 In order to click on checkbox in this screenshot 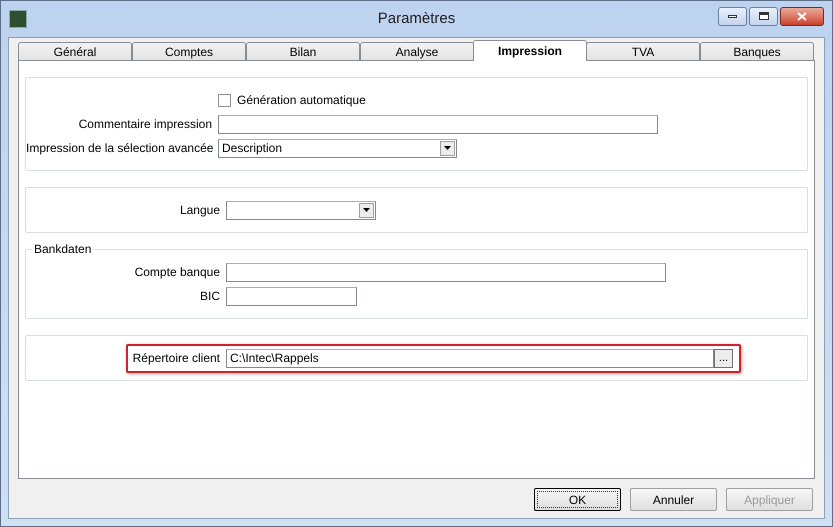, I will do `click(224, 100)`.